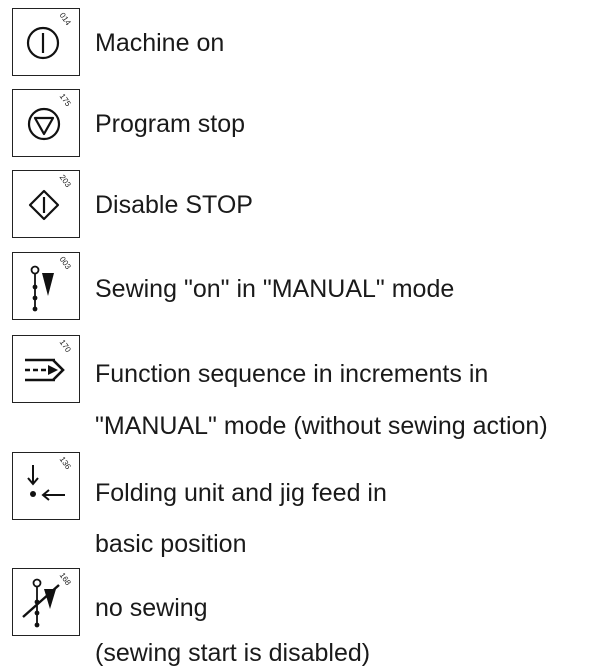  I want to click on legend-label: Disable STOP, so click(174, 205).